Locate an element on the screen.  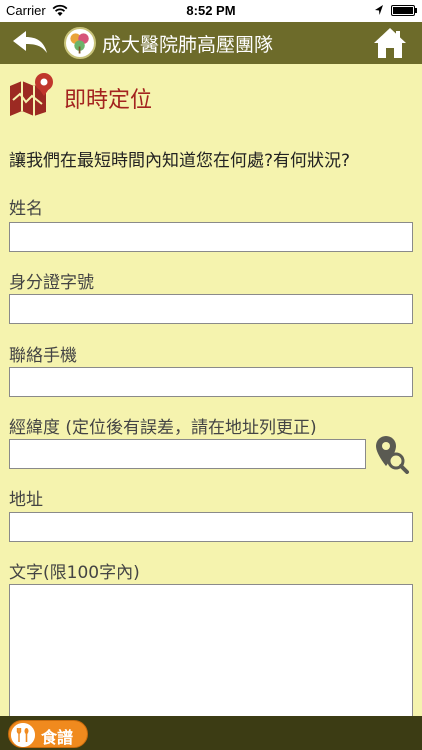
status-bar: Carrier 8:52 PM is located at coordinates (211, 11).